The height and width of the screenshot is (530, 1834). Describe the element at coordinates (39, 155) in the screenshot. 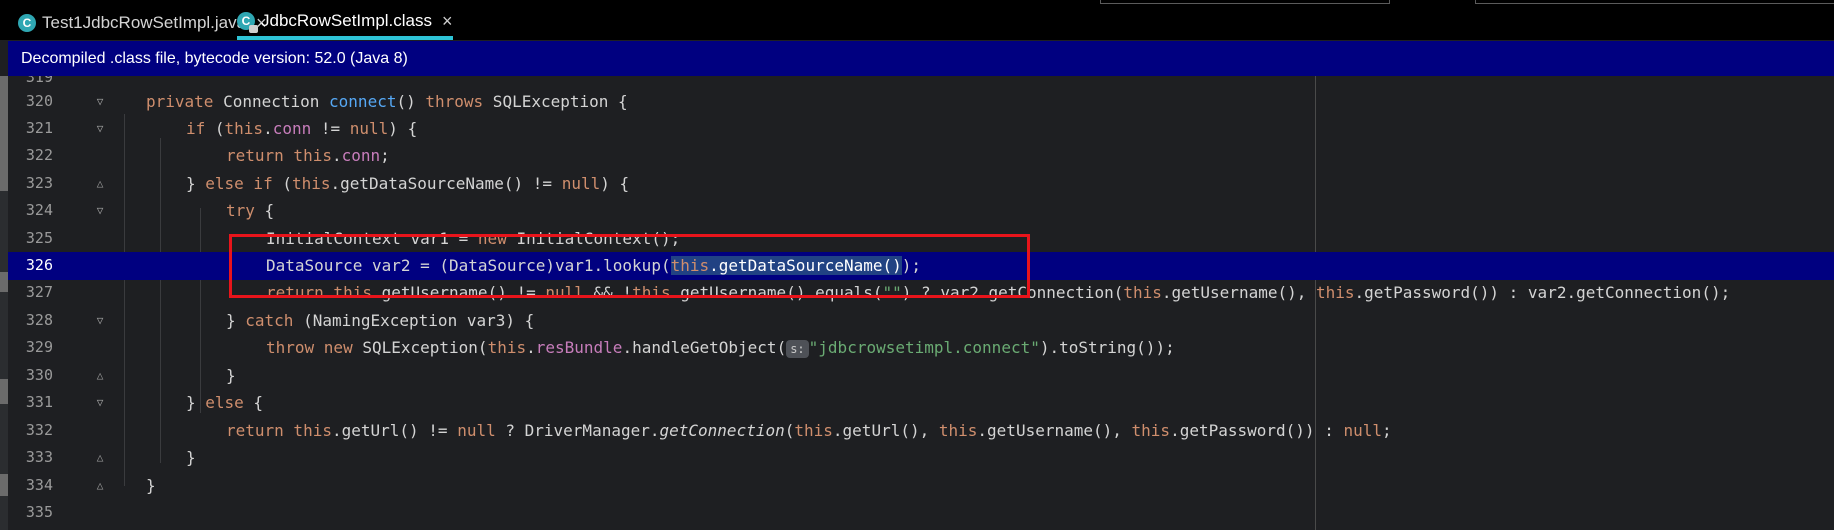

I see `line-number: 322` at that location.